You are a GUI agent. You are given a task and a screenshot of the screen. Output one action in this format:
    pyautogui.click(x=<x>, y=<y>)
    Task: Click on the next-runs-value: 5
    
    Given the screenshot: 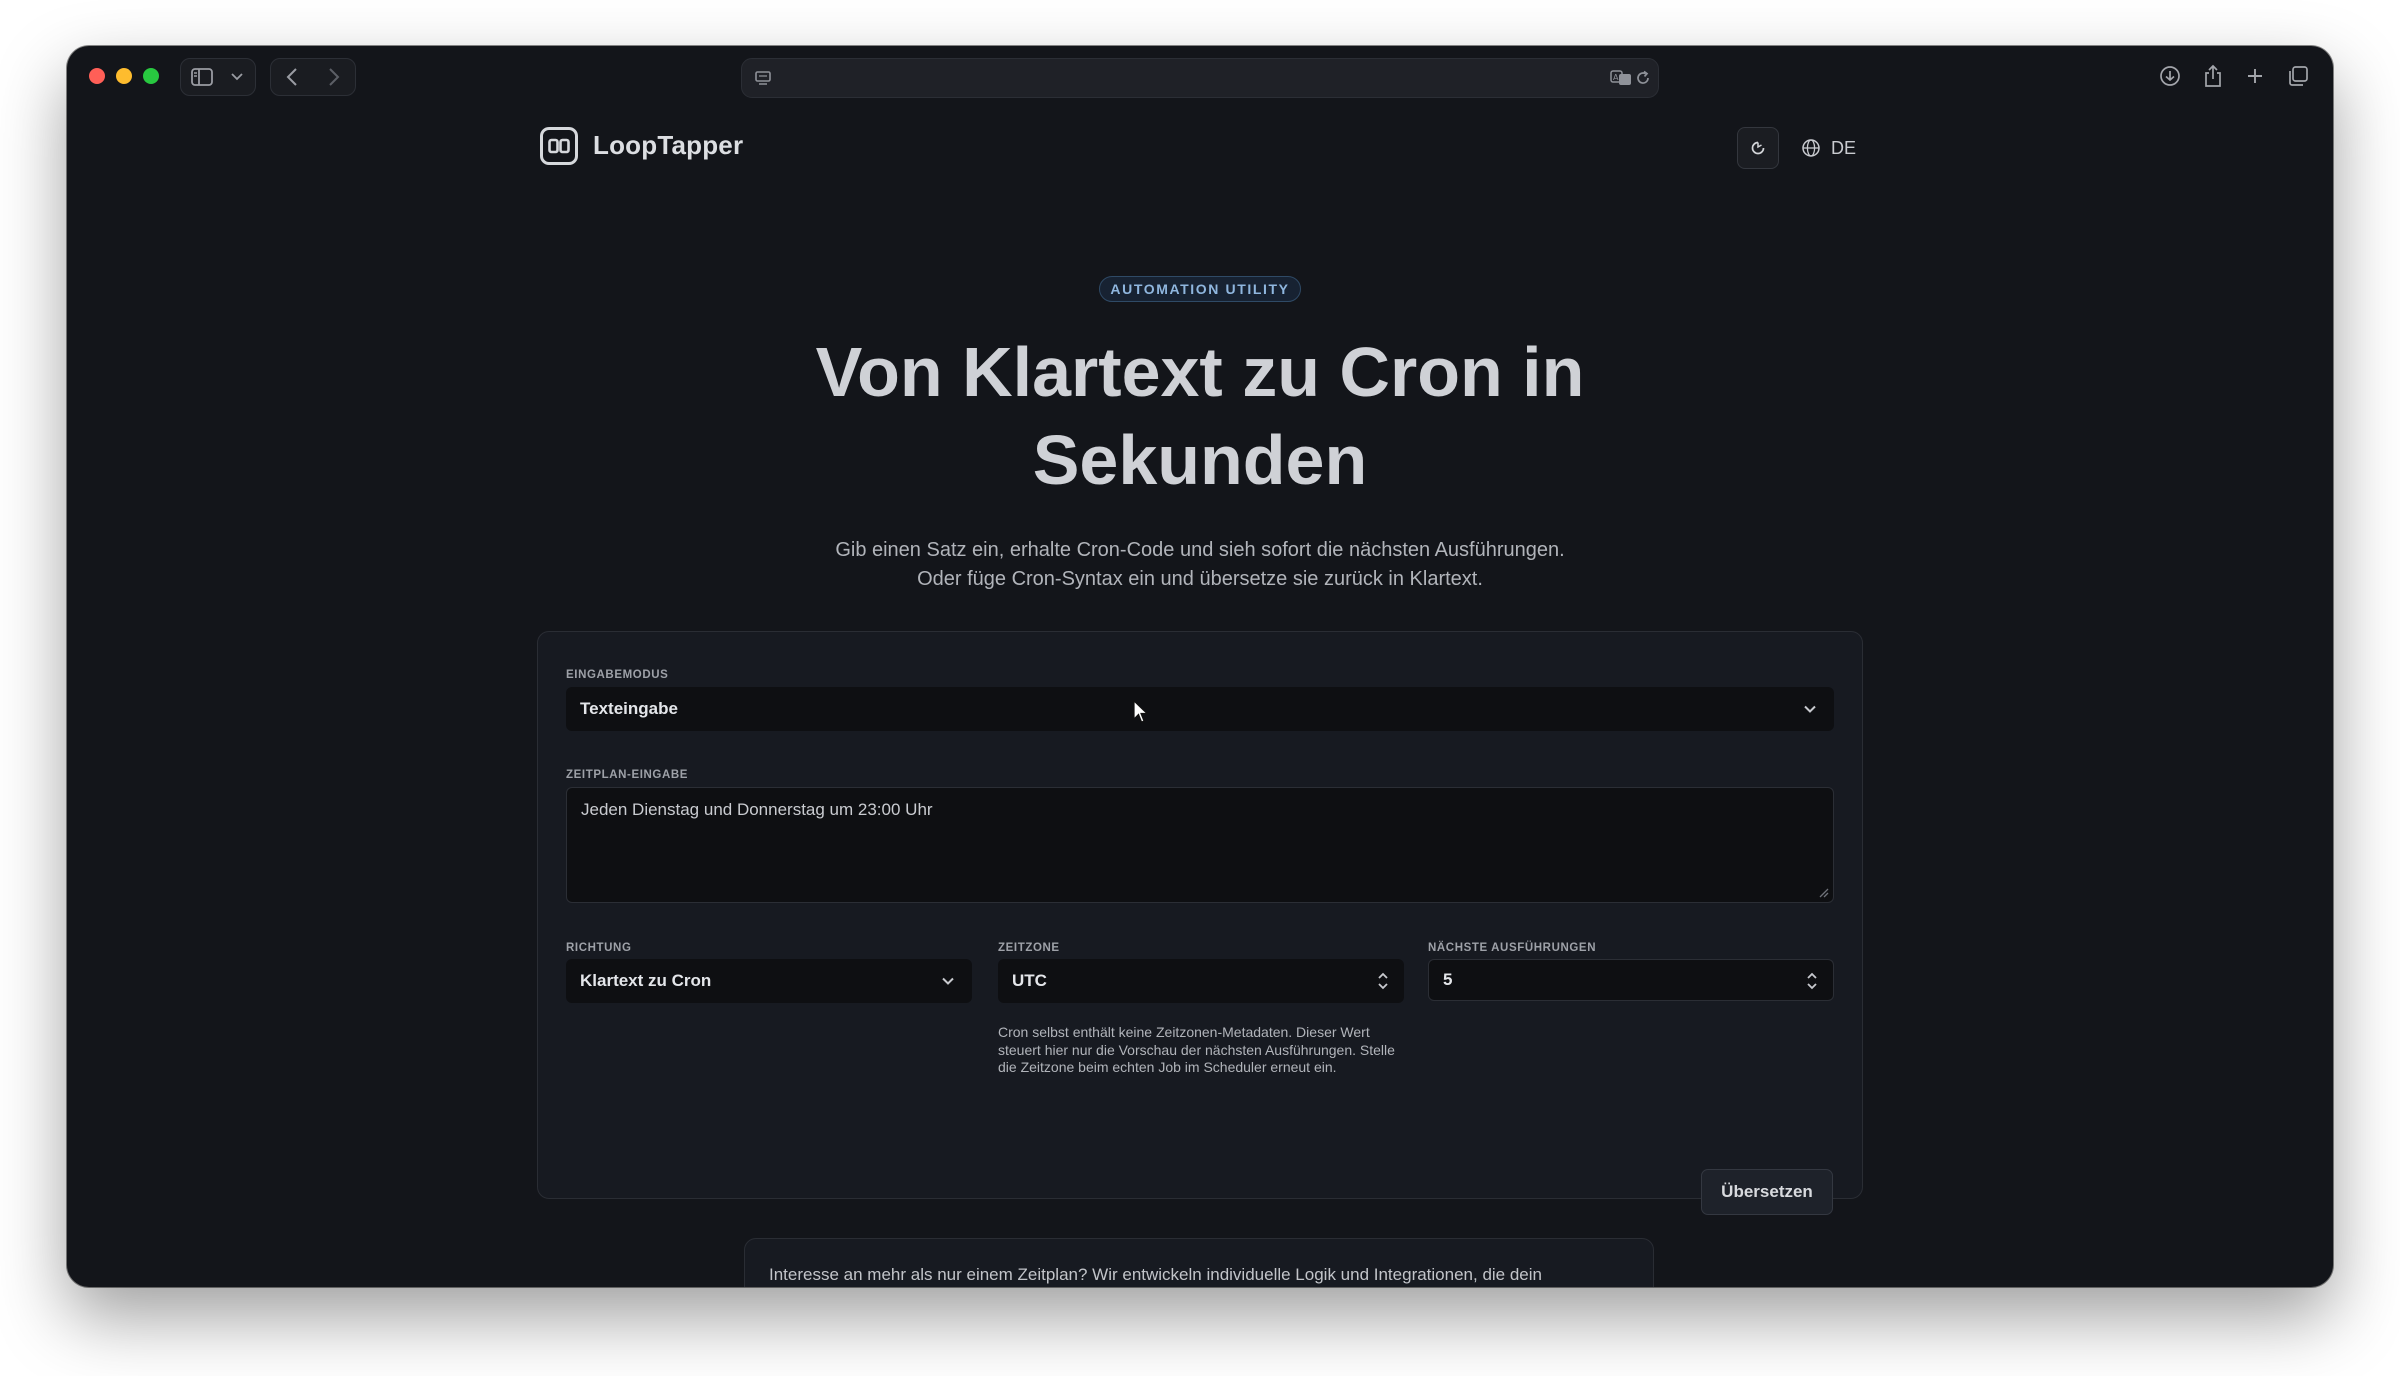 What is the action you would take?
    pyautogui.click(x=1448, y=979)
    